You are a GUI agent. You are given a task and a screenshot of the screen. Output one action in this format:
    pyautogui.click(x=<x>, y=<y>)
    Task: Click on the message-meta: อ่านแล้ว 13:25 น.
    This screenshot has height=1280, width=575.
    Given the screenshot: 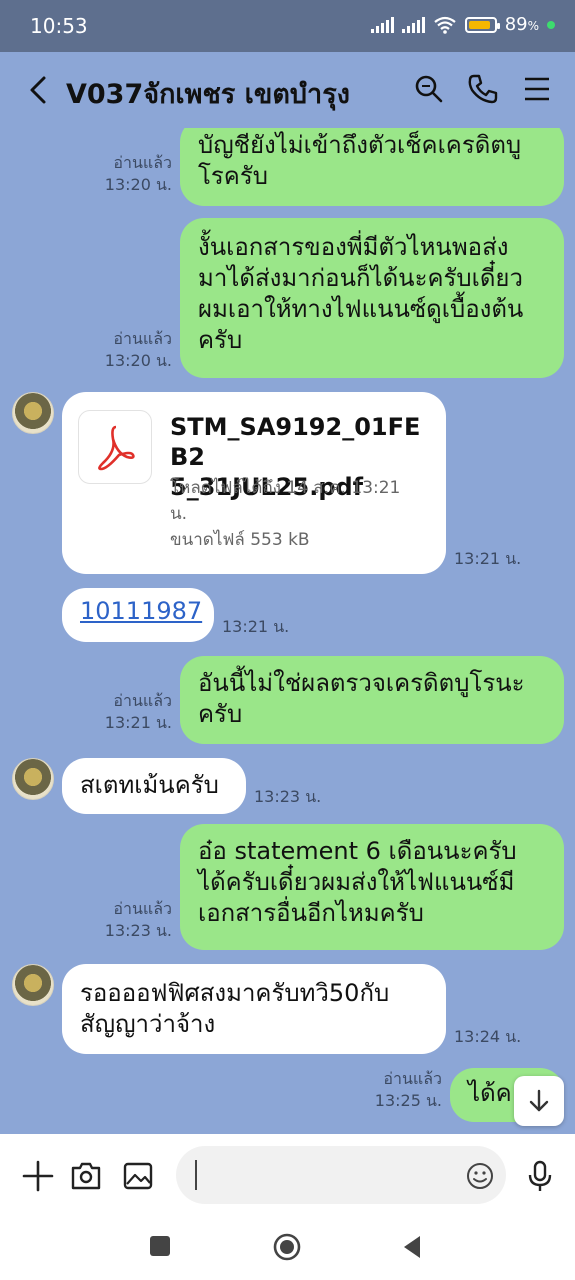 What is the action you would take?
    pyautogui.click(x=406, y=1090)
    